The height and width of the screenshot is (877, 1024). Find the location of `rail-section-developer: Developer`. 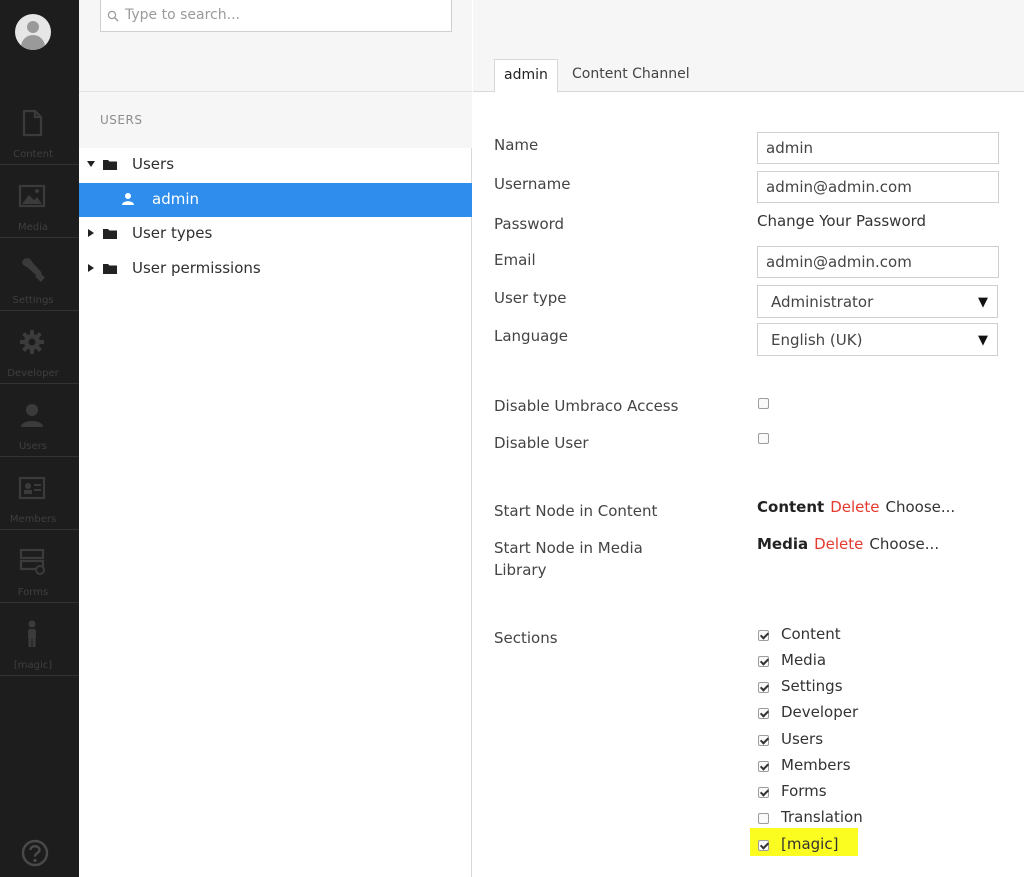

rail-section-developer: Developer is located at coordinates (39, 347).